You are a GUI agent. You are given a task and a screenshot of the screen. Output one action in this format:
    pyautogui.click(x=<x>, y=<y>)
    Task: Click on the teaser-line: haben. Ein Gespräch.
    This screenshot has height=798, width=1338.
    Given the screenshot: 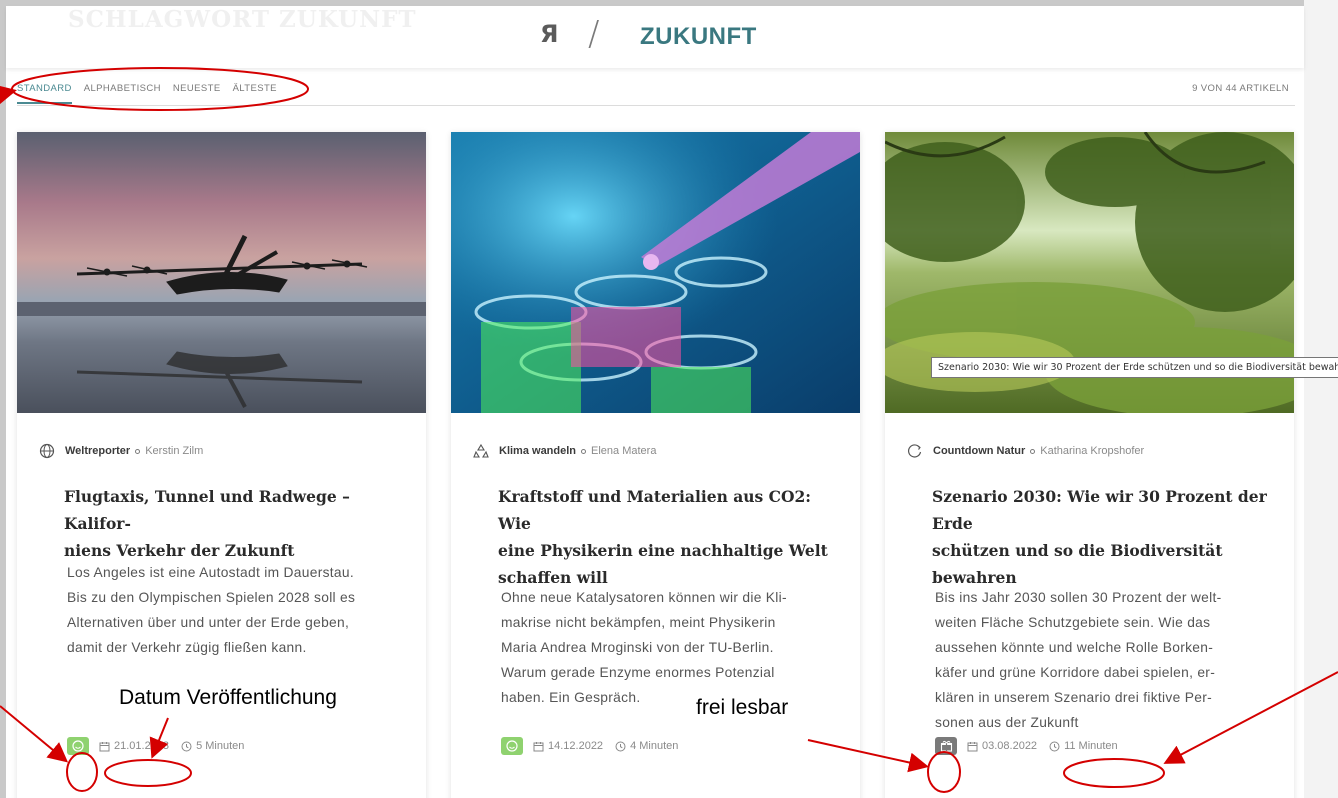 What is the action you would take?
    pyautogui.click(x=571, y=697)
    